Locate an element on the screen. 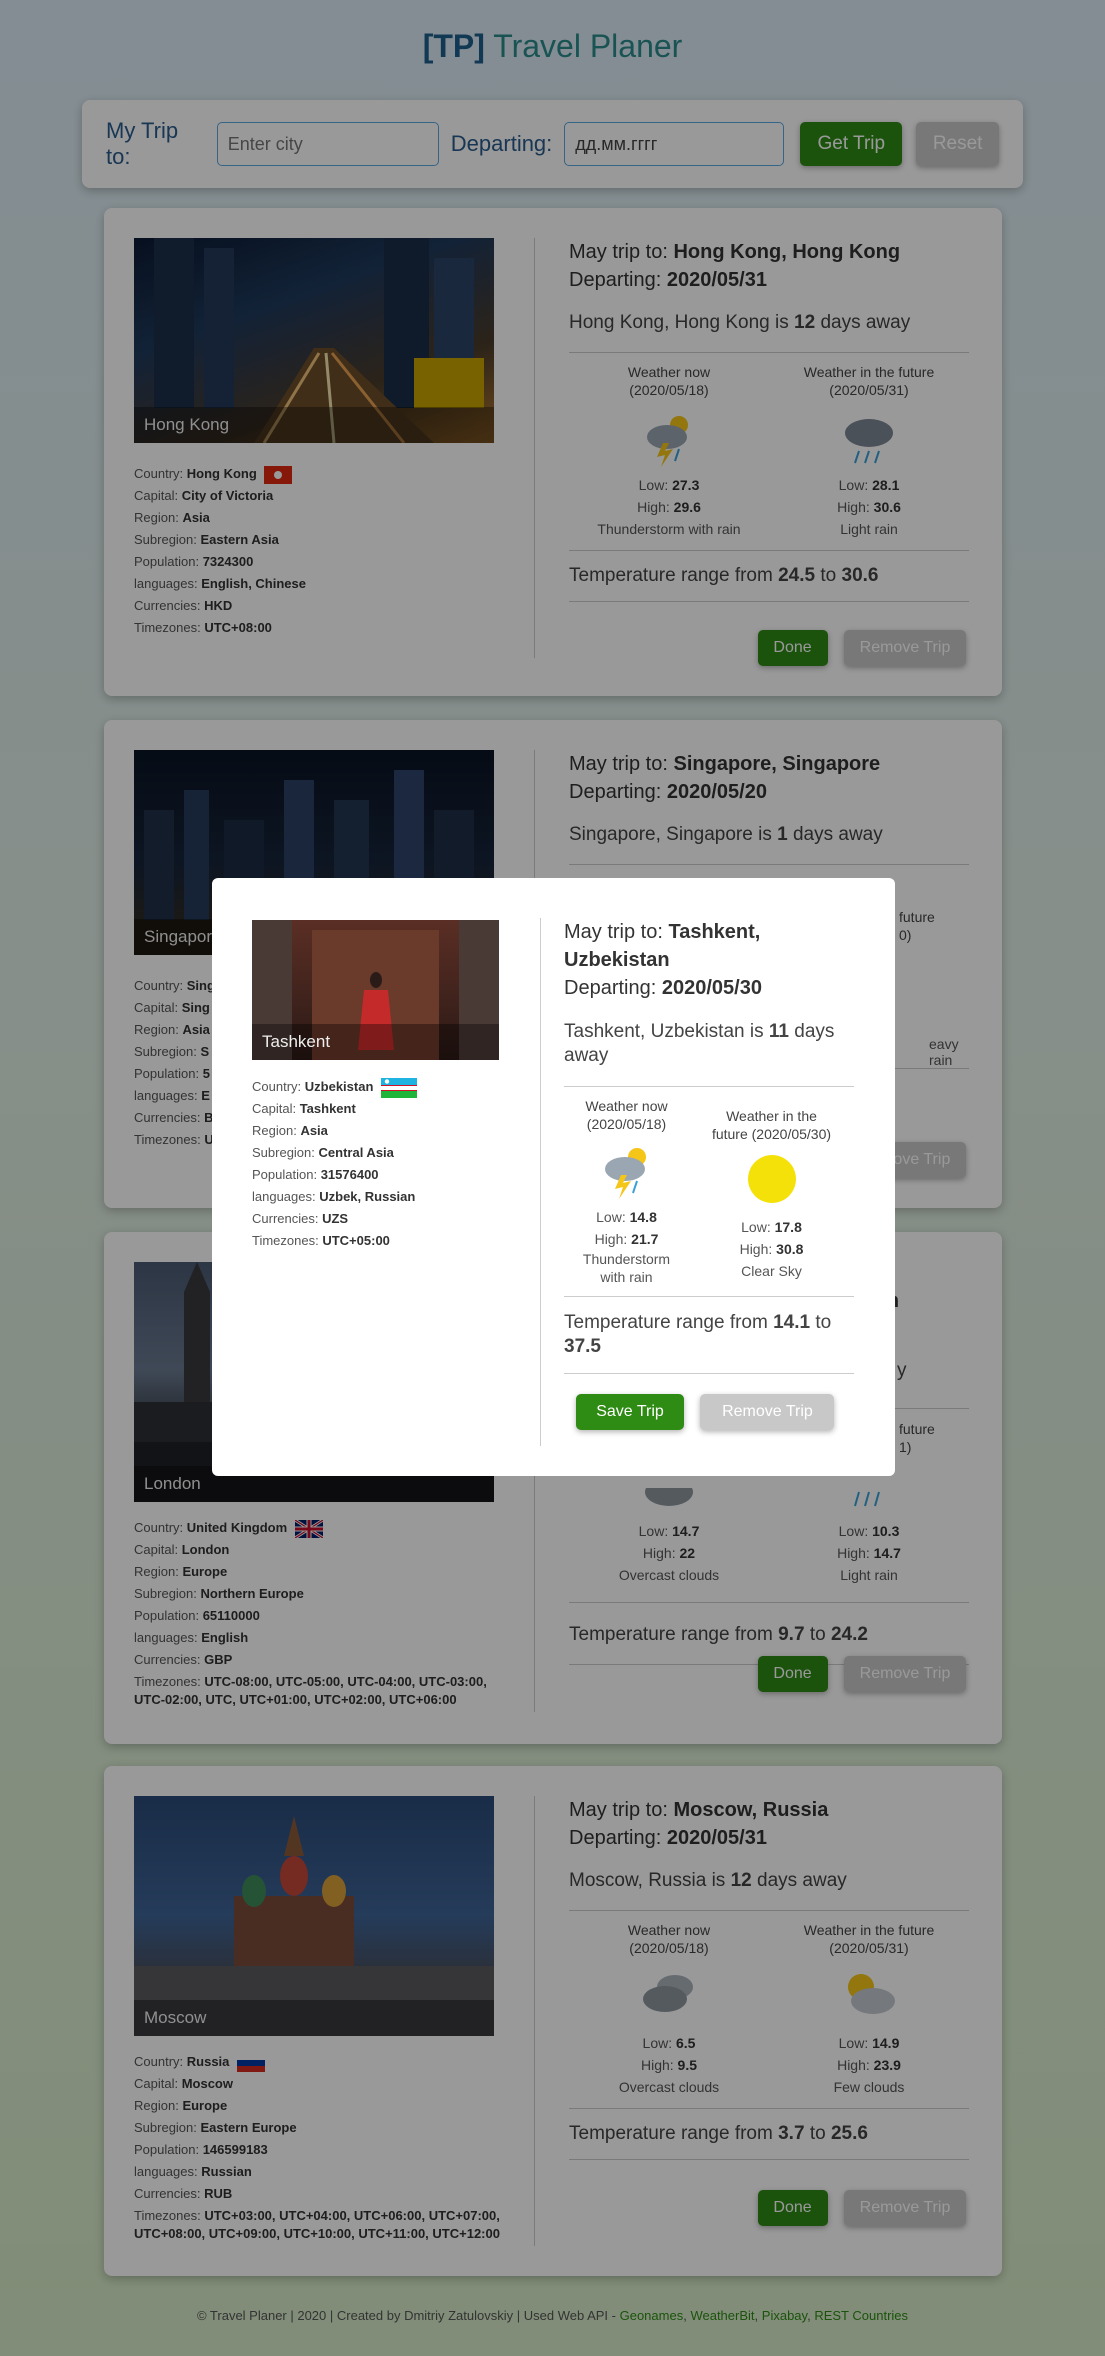 This screenshot has height=2356, width=1105. population-label: Population: is located at coordinates (285, 1174).